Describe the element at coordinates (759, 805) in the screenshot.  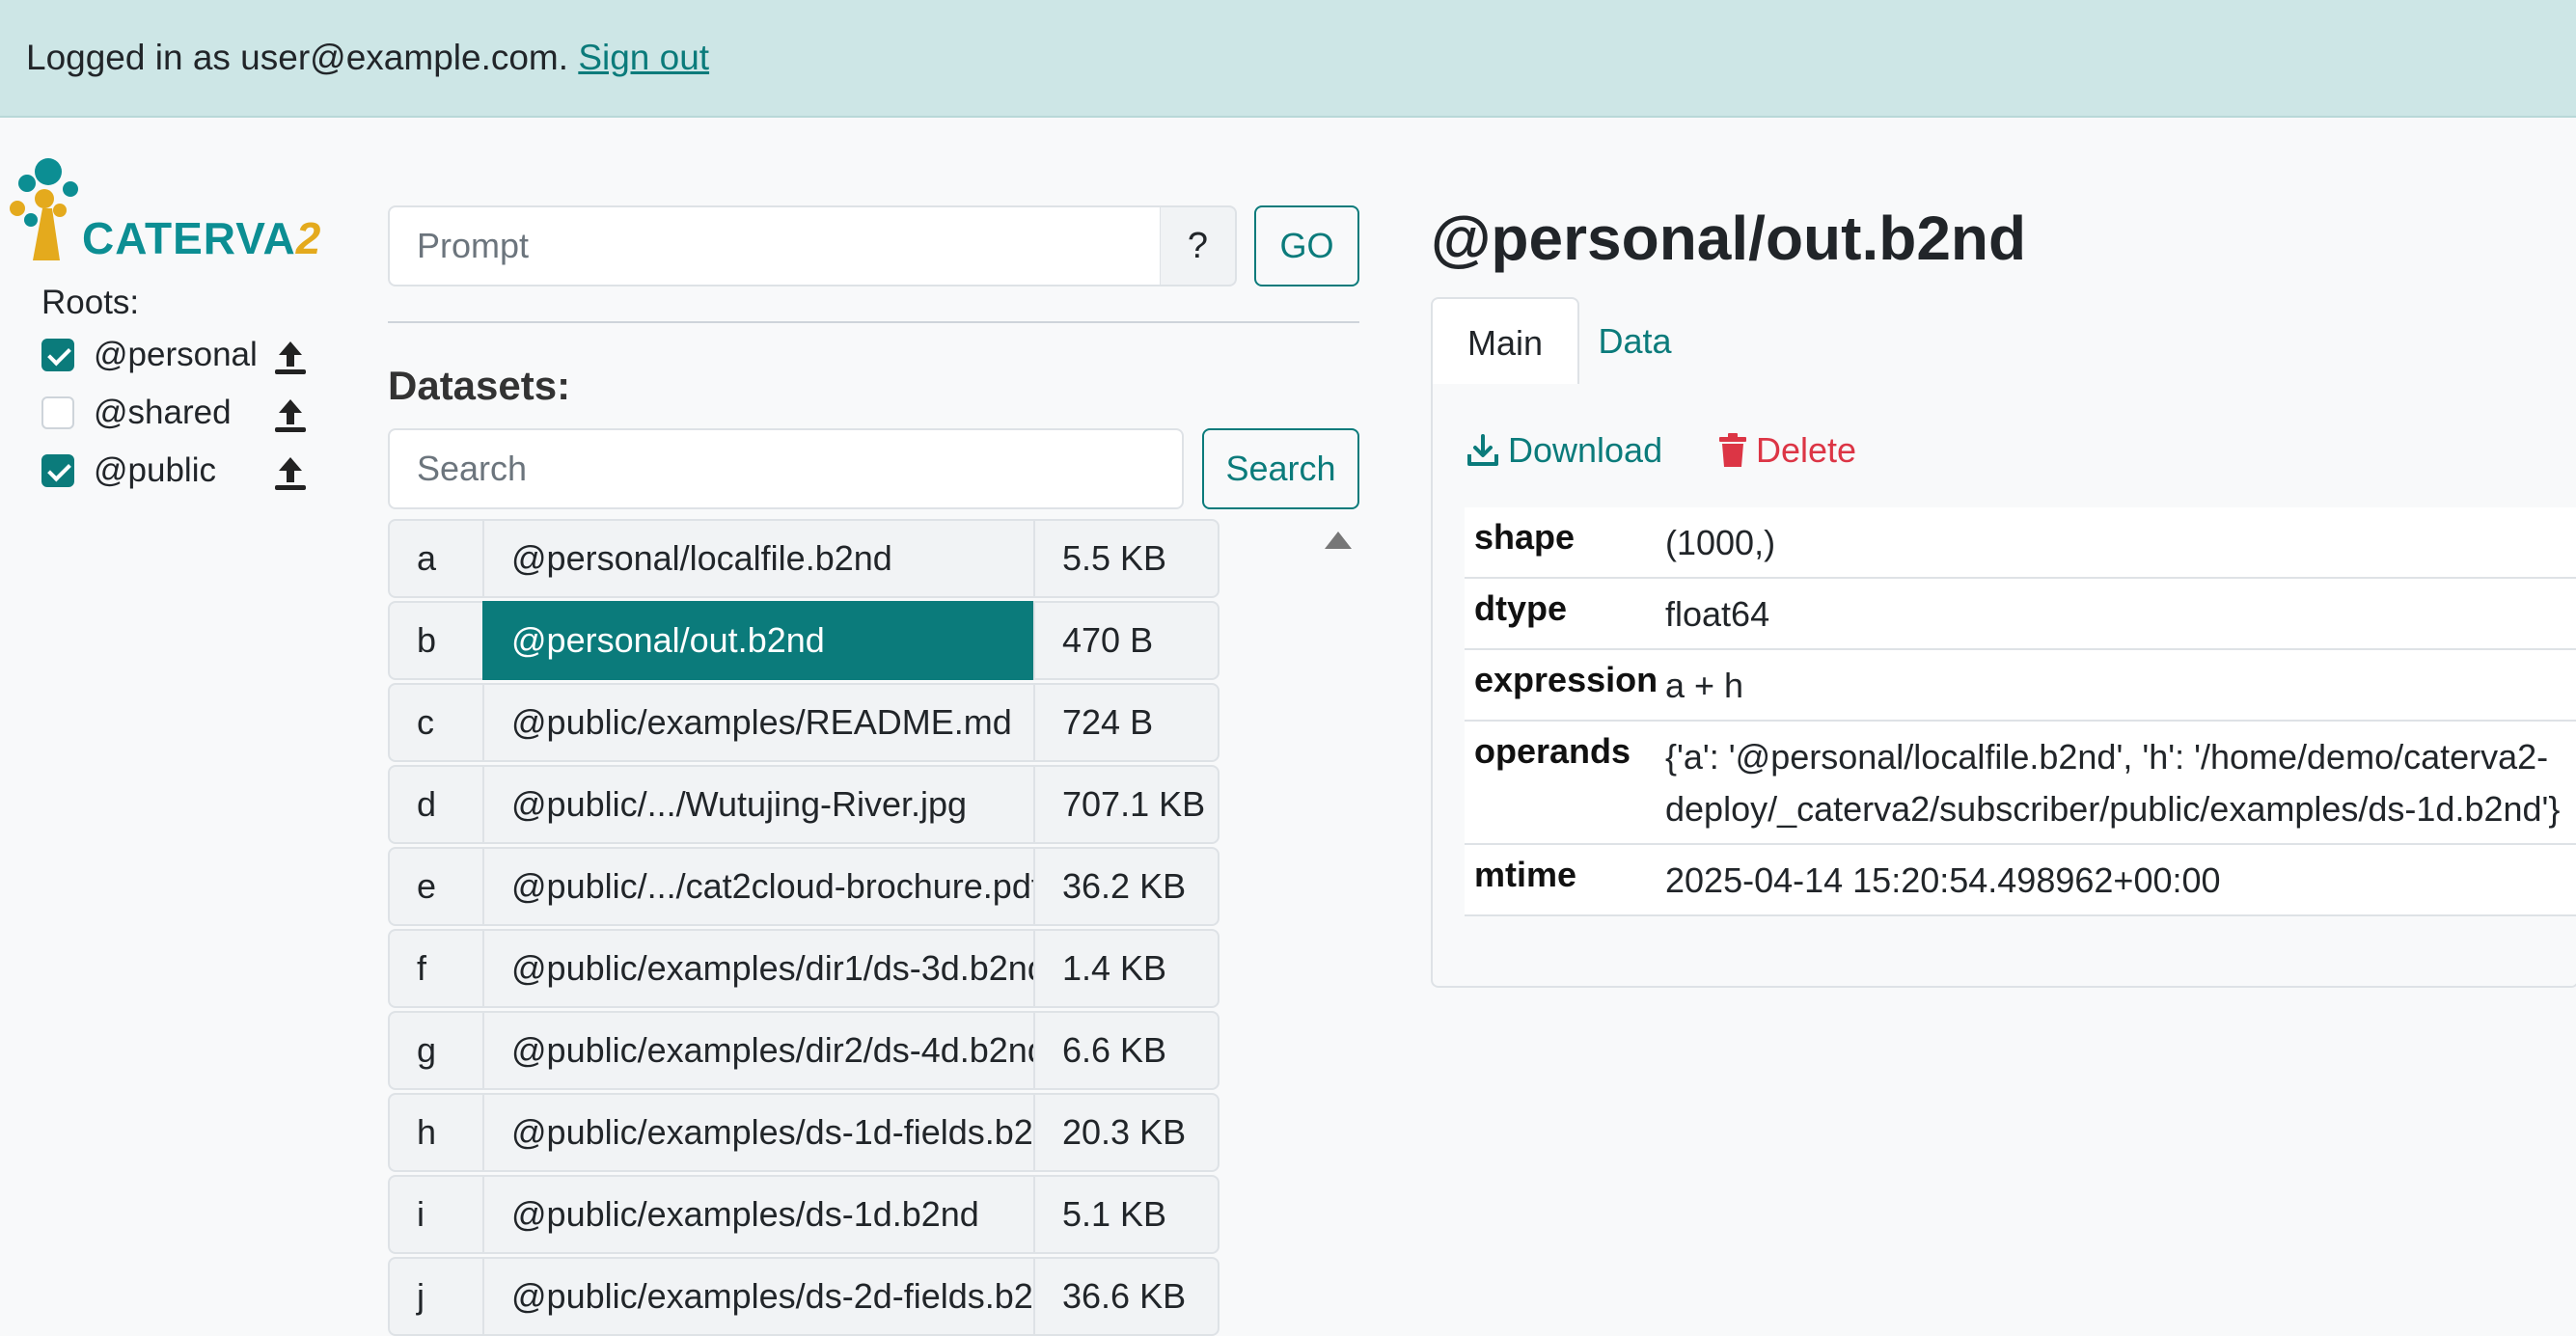
I see `dataset-path: @public/.../Wutujing-River.jpg` at that location.